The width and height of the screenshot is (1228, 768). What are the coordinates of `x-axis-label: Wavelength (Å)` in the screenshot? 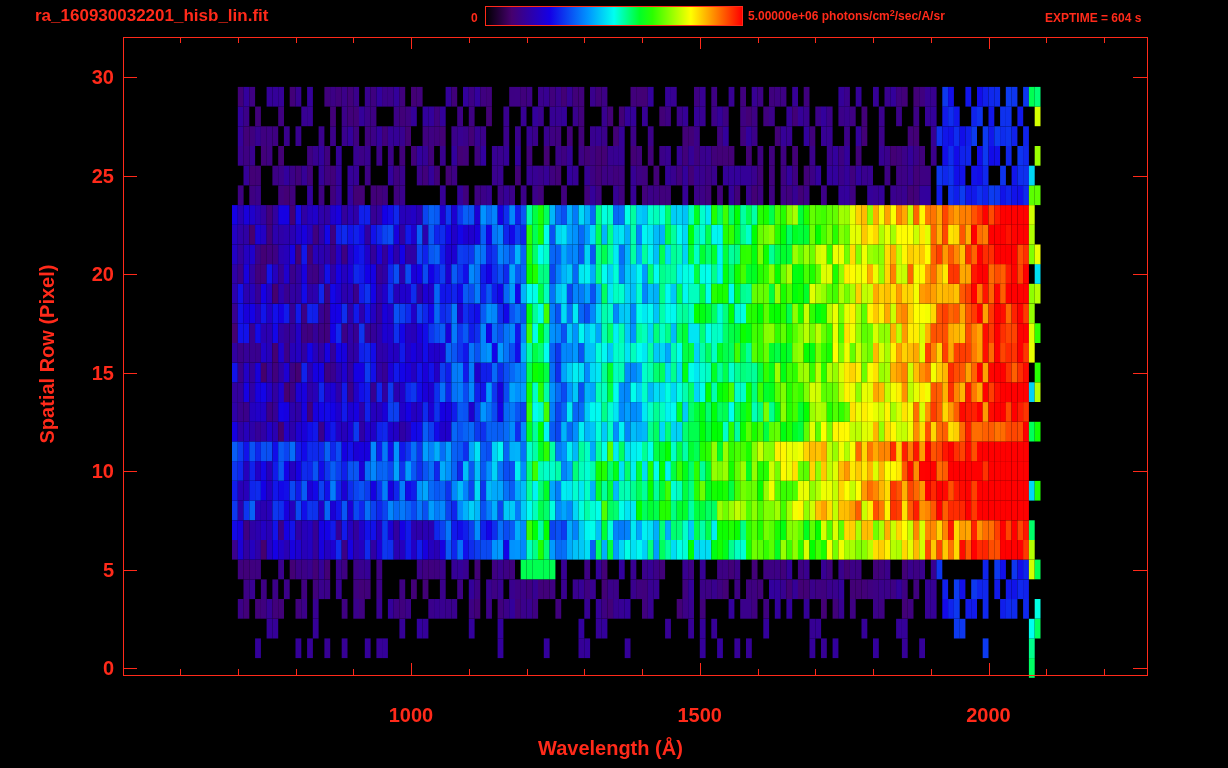 It's located at (610, 748).